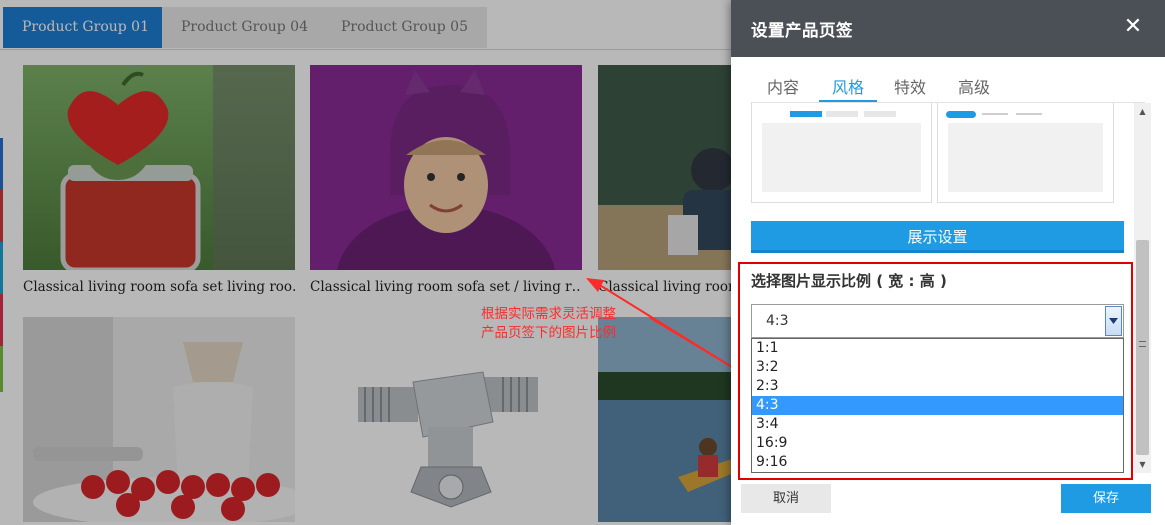  What do you see at coordinates (1142, 111) in the screenshot?
I see `scroll-up-icon: ▲` at bounding box center [1142, 111].